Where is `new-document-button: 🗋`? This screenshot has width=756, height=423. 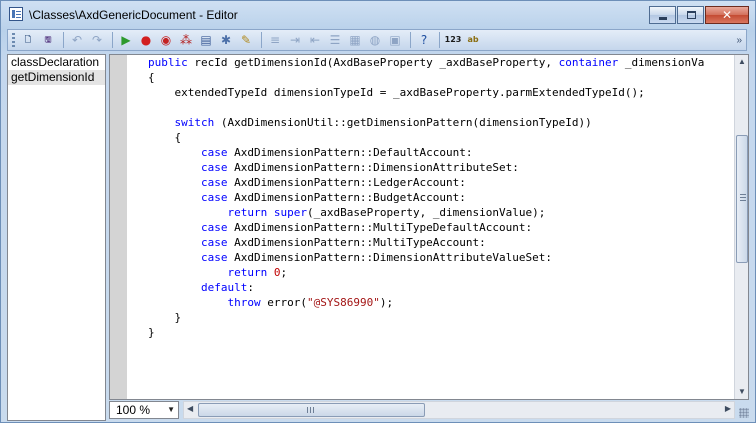
new-document-button: 🗋 is located at coordinates (28, 40).